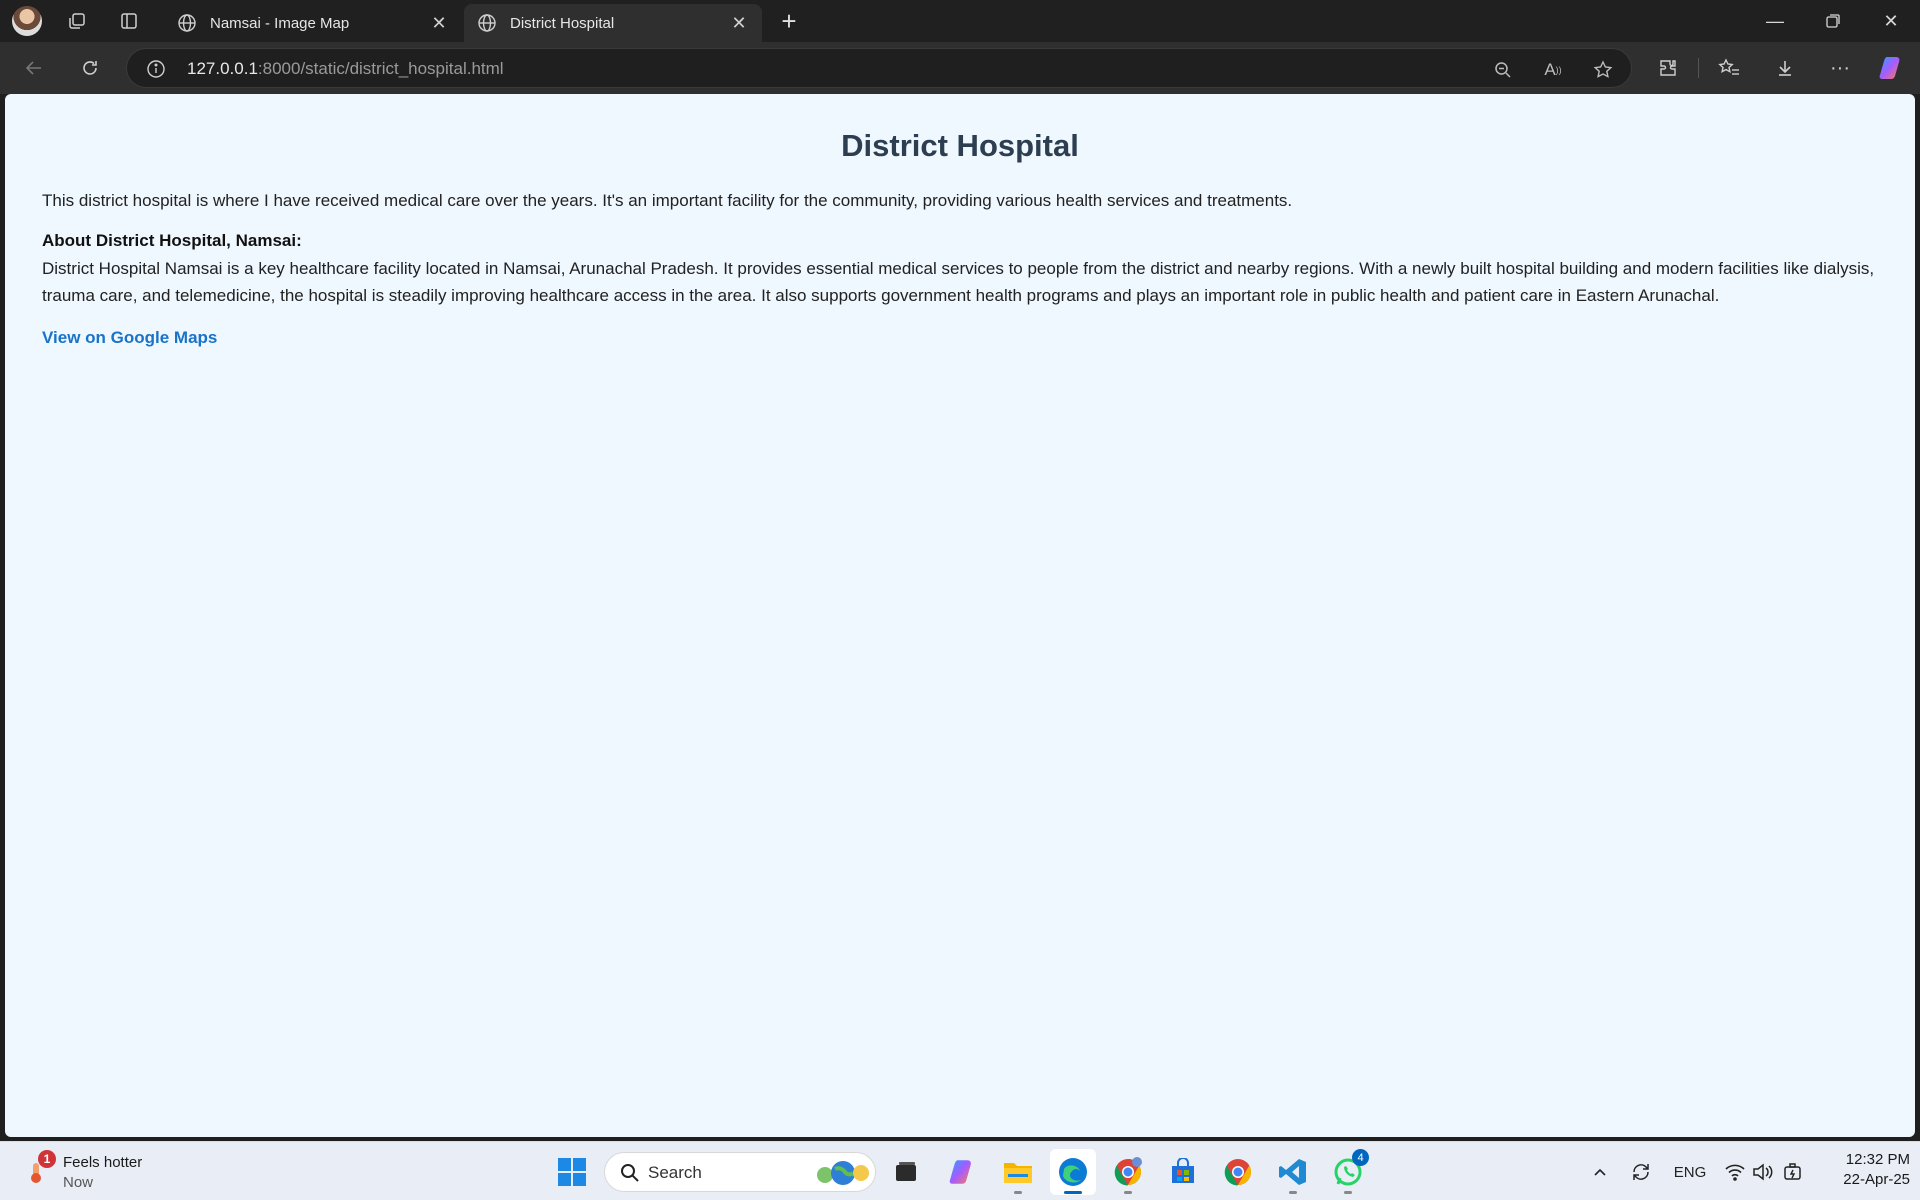 The image size is (1920, 1200). What do you see at coordinates (129, 21) in the screenshot?
I see `tab-actions-icon` at bounding box center [129, 21].